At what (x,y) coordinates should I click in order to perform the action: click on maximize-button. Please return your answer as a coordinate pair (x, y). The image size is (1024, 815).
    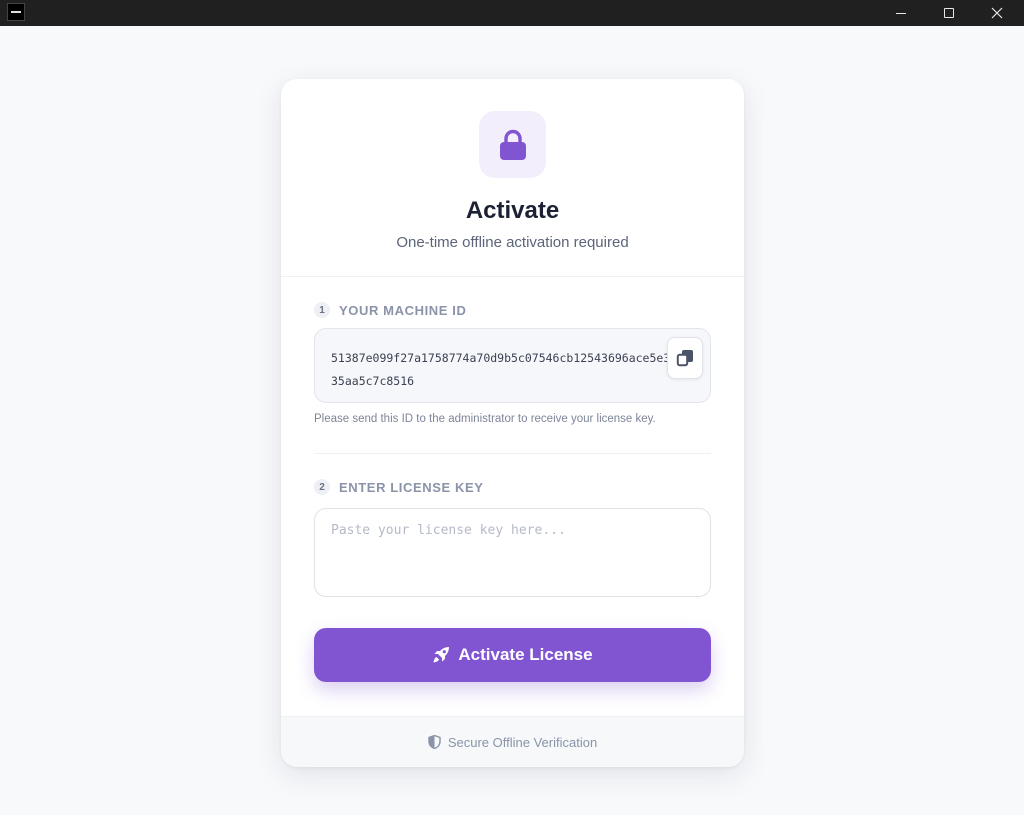
    Looking at the image, I should click on (949, 13).